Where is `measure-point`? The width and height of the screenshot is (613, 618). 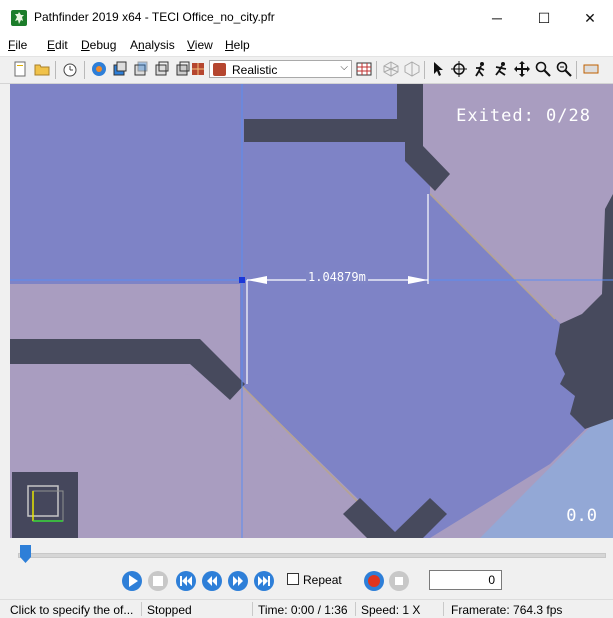 measure-point is located at coordinates (242, 280).